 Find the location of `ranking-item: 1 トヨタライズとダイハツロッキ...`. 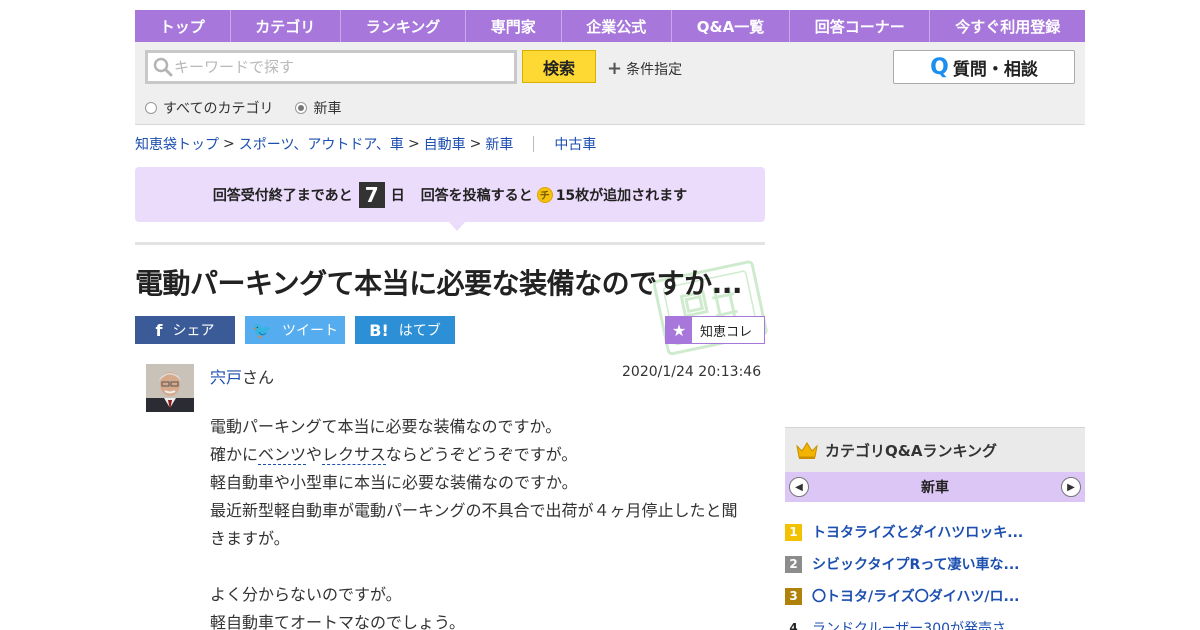

ranking-item: 1 トヨタライズとダイハツロッキ... is located at coordinates (935, 532).